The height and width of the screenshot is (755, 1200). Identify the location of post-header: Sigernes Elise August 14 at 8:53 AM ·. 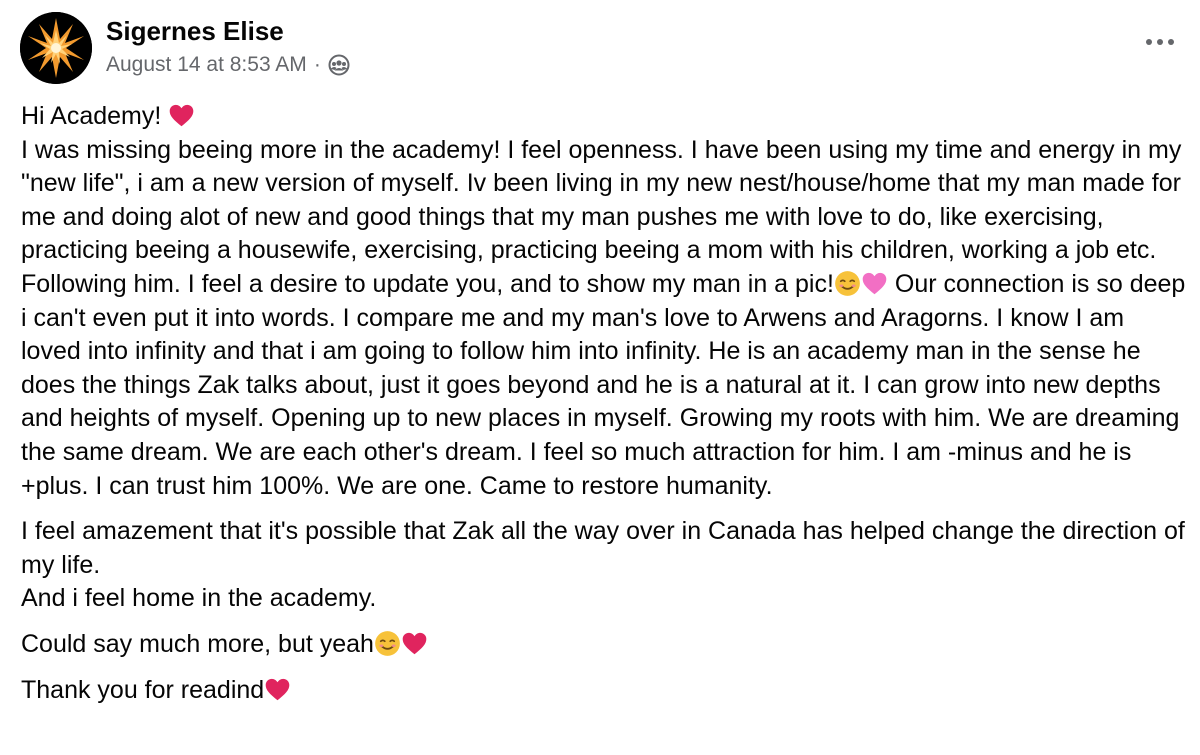
(600, 49).